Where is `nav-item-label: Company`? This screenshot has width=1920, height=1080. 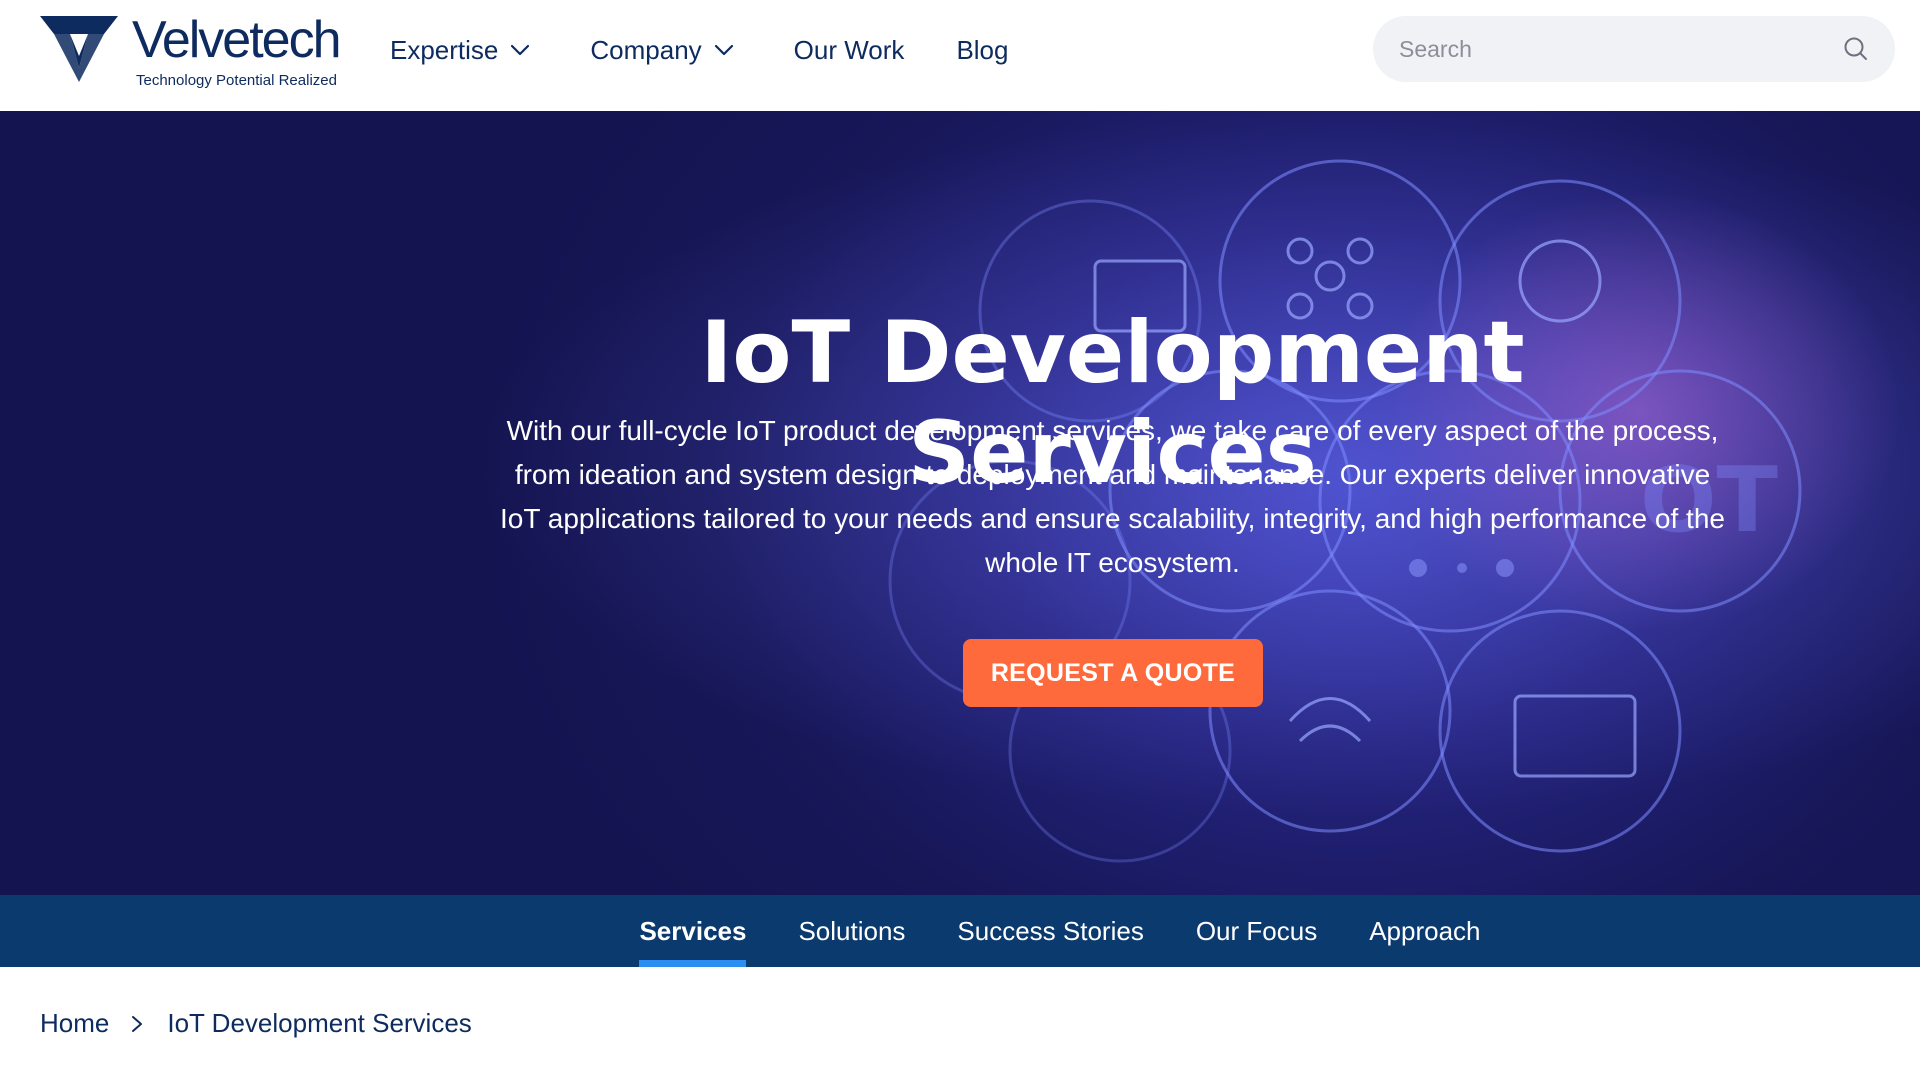
nav-item-label: Company is located at coordinates (646, 49).